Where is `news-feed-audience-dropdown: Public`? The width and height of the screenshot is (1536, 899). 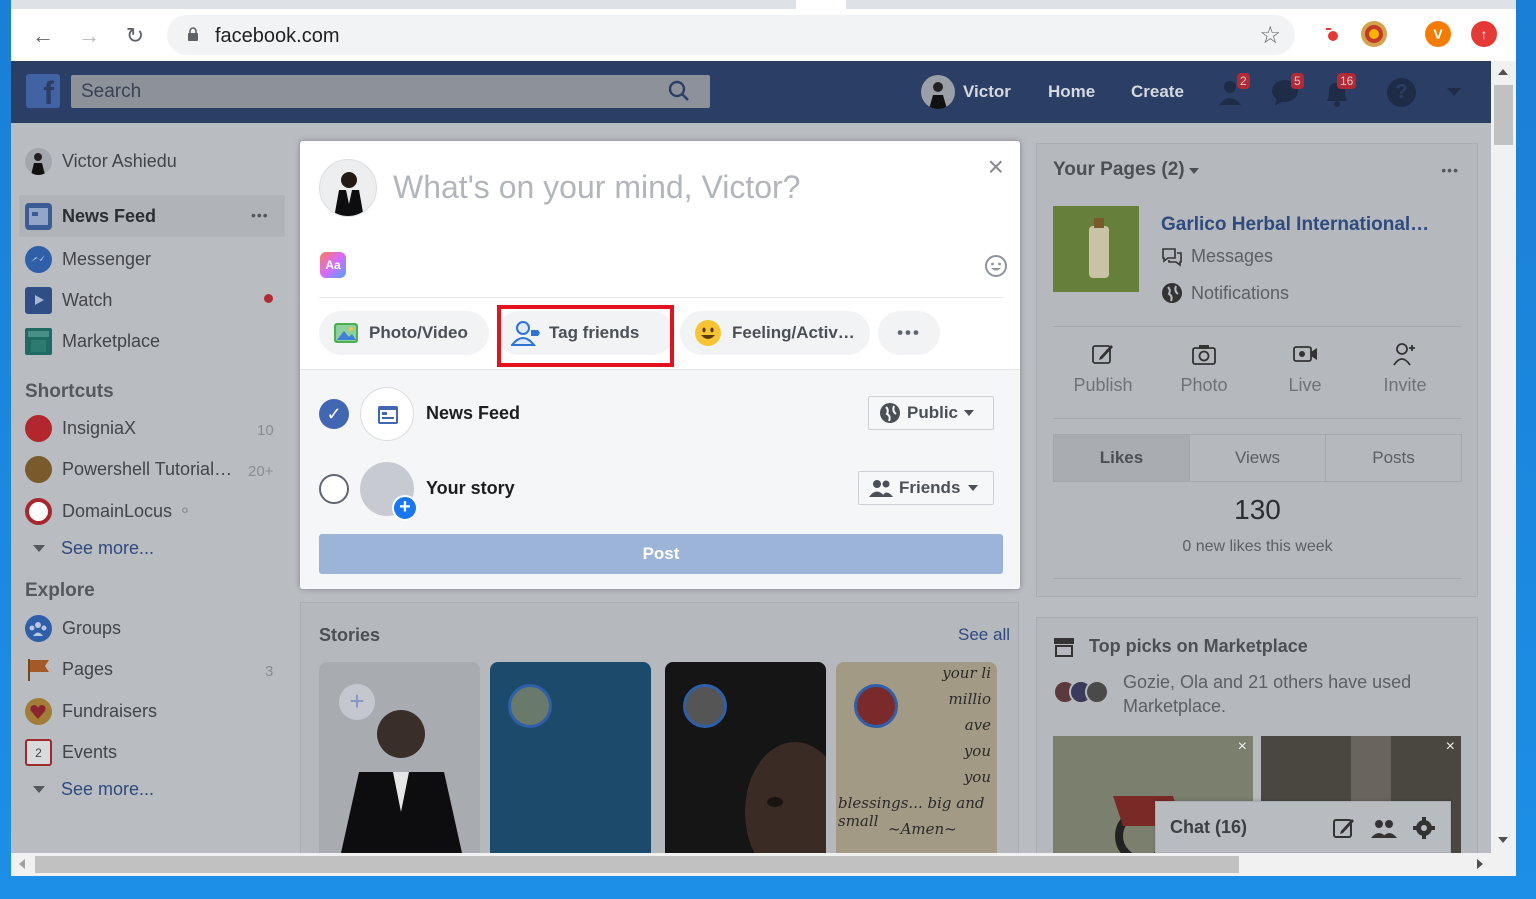
news-feed-audience-dropdown: Public is located at coordinates (931, 413).